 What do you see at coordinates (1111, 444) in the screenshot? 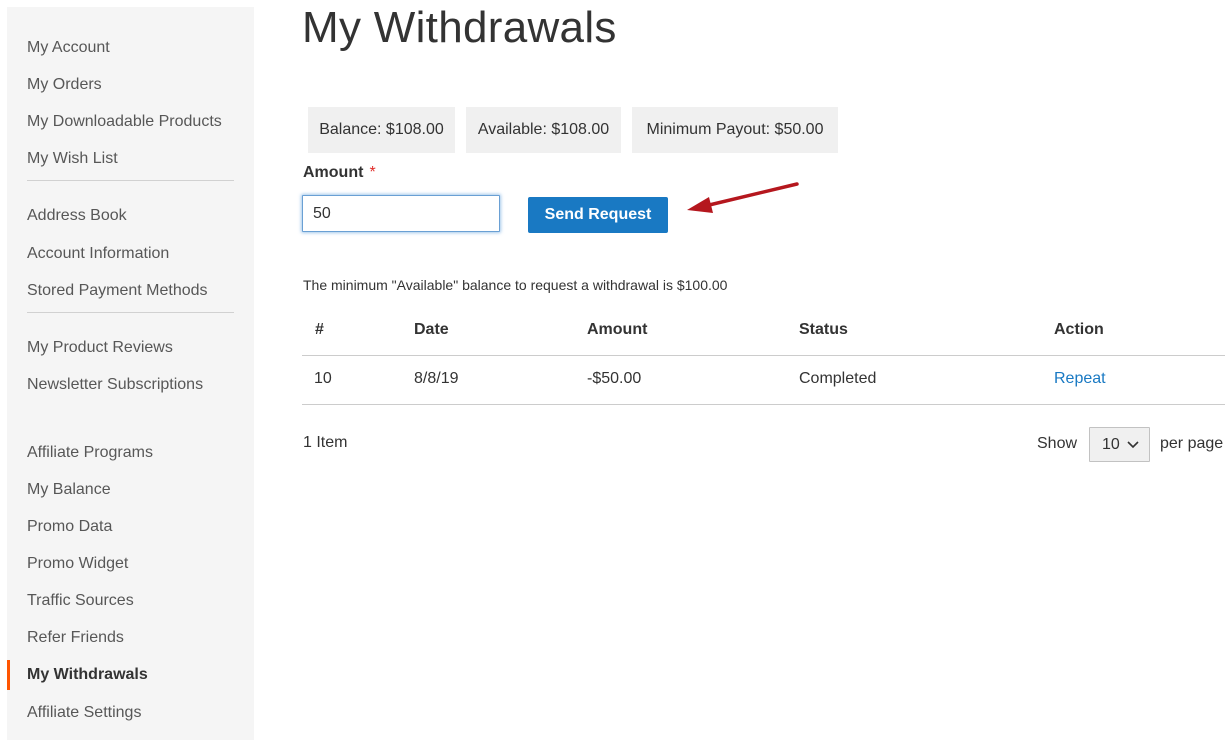
I see `per-page-value: 10` at bounding box center [1111, 444].